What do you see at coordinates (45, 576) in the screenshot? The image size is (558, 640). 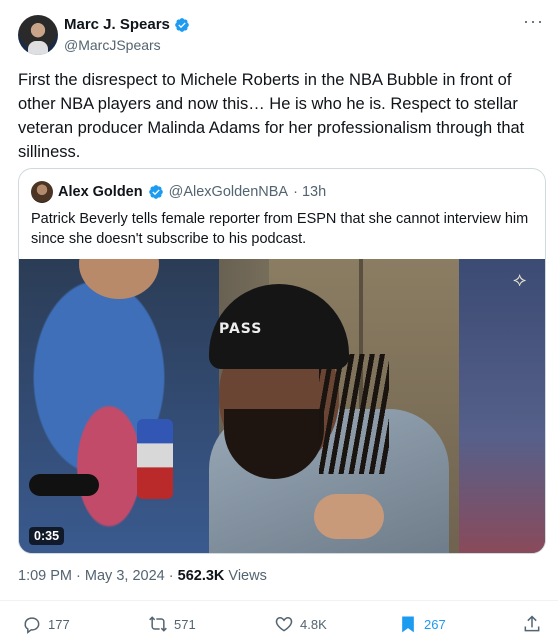 I see `post-time: 1:09 PM` at bounding box center [45, 576].